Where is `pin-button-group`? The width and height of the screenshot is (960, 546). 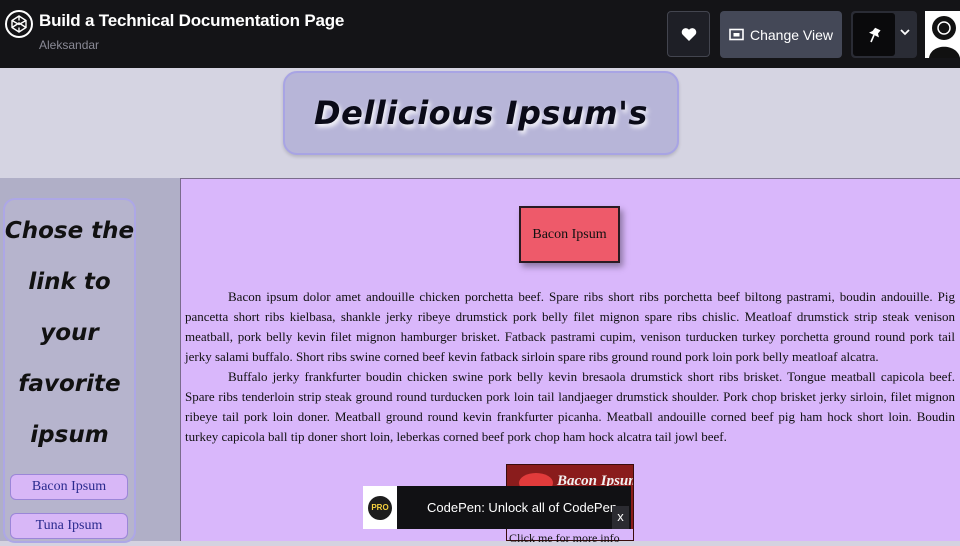 pin-button-group is located at coordinates (884, 34).